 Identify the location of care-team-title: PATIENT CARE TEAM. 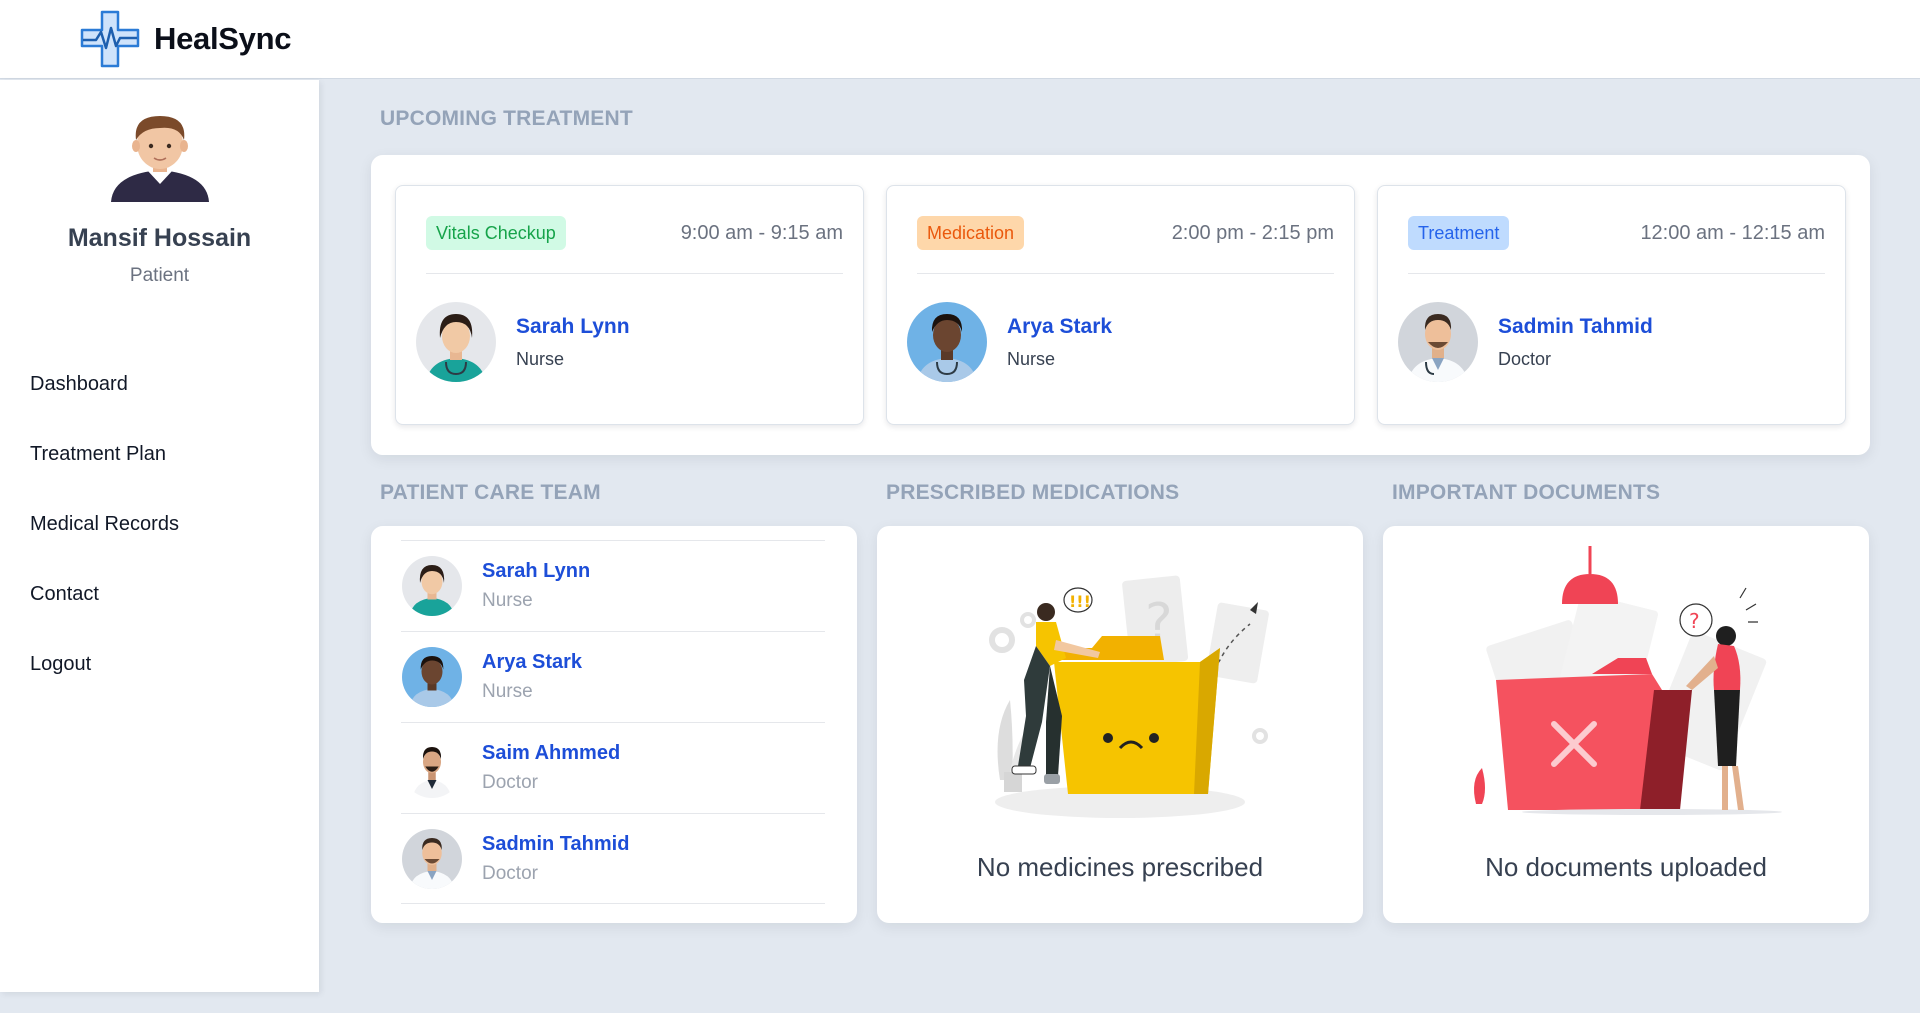
(490, 492).